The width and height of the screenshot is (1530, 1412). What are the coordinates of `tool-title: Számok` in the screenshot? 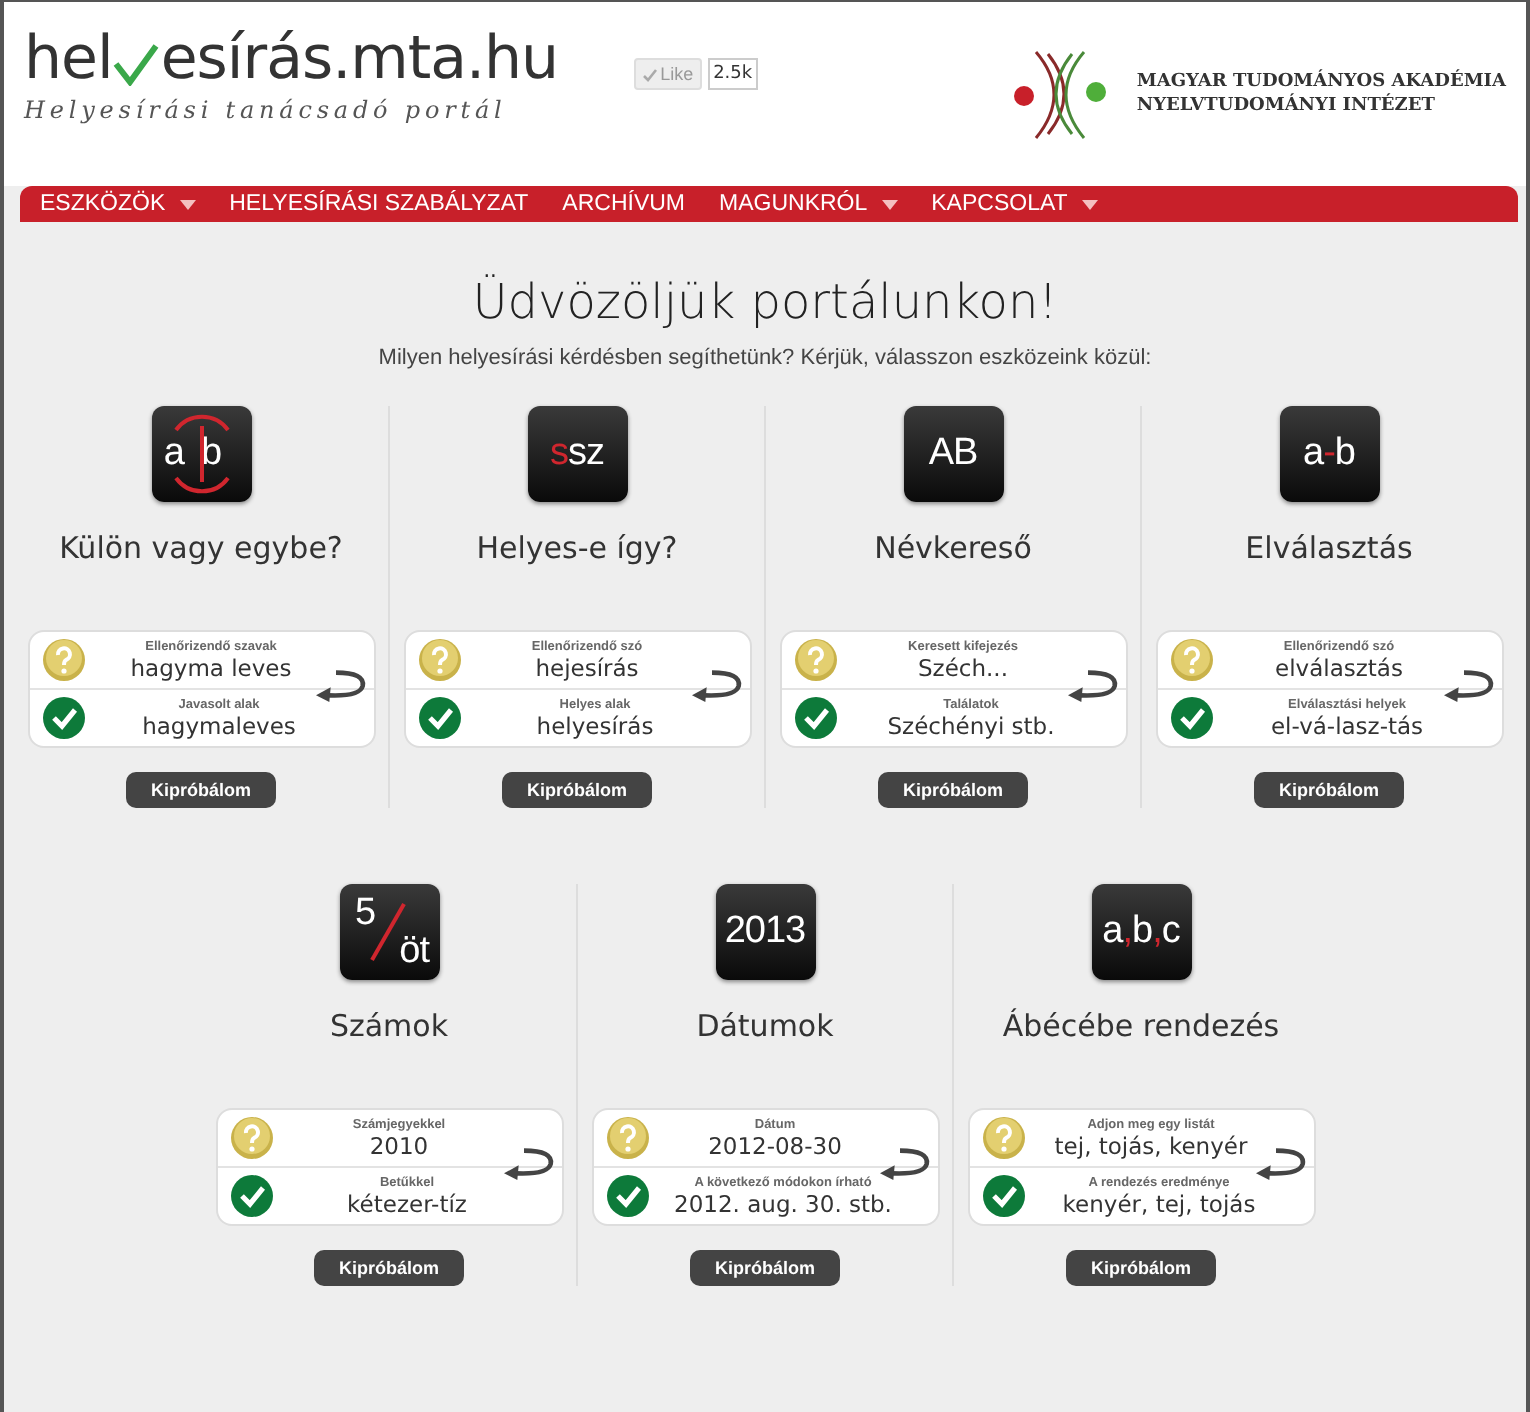 It's located at (389, 1028).